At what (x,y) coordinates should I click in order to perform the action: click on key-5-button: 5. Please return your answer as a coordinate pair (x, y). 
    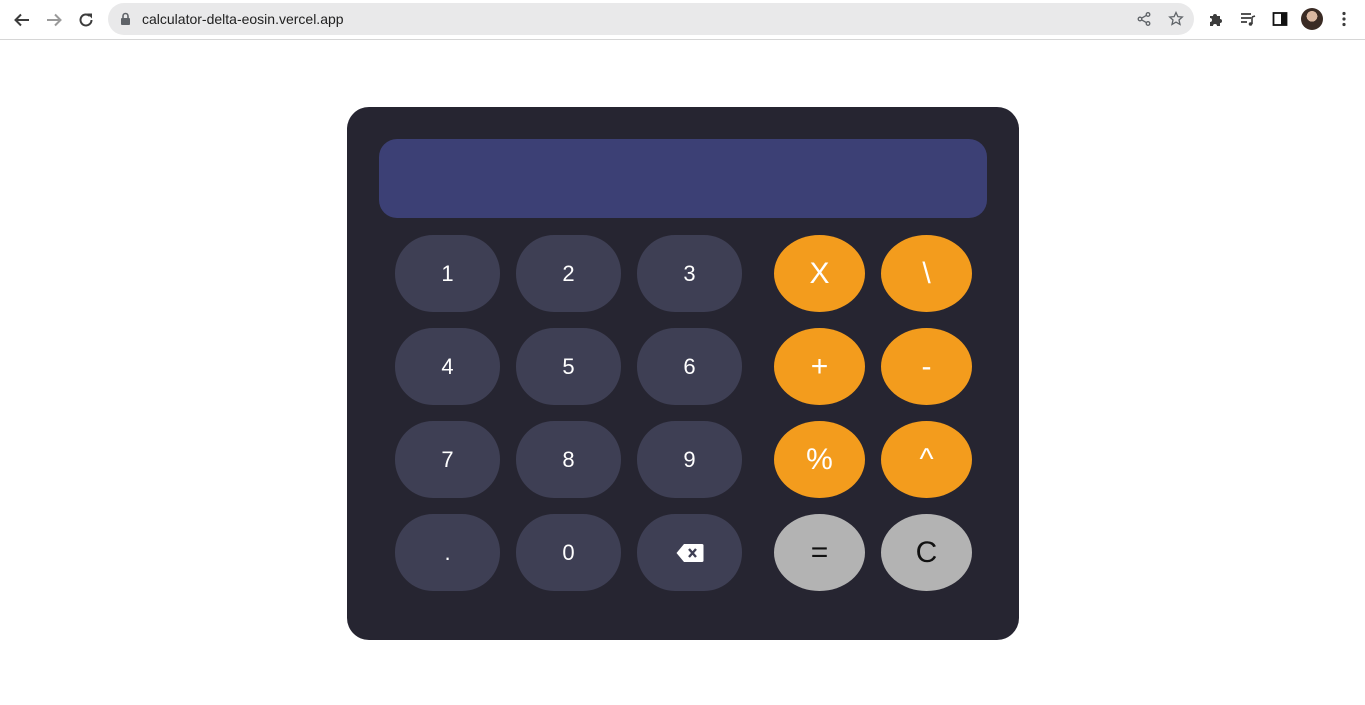
    Looking at the image, I should click on (568, 366).